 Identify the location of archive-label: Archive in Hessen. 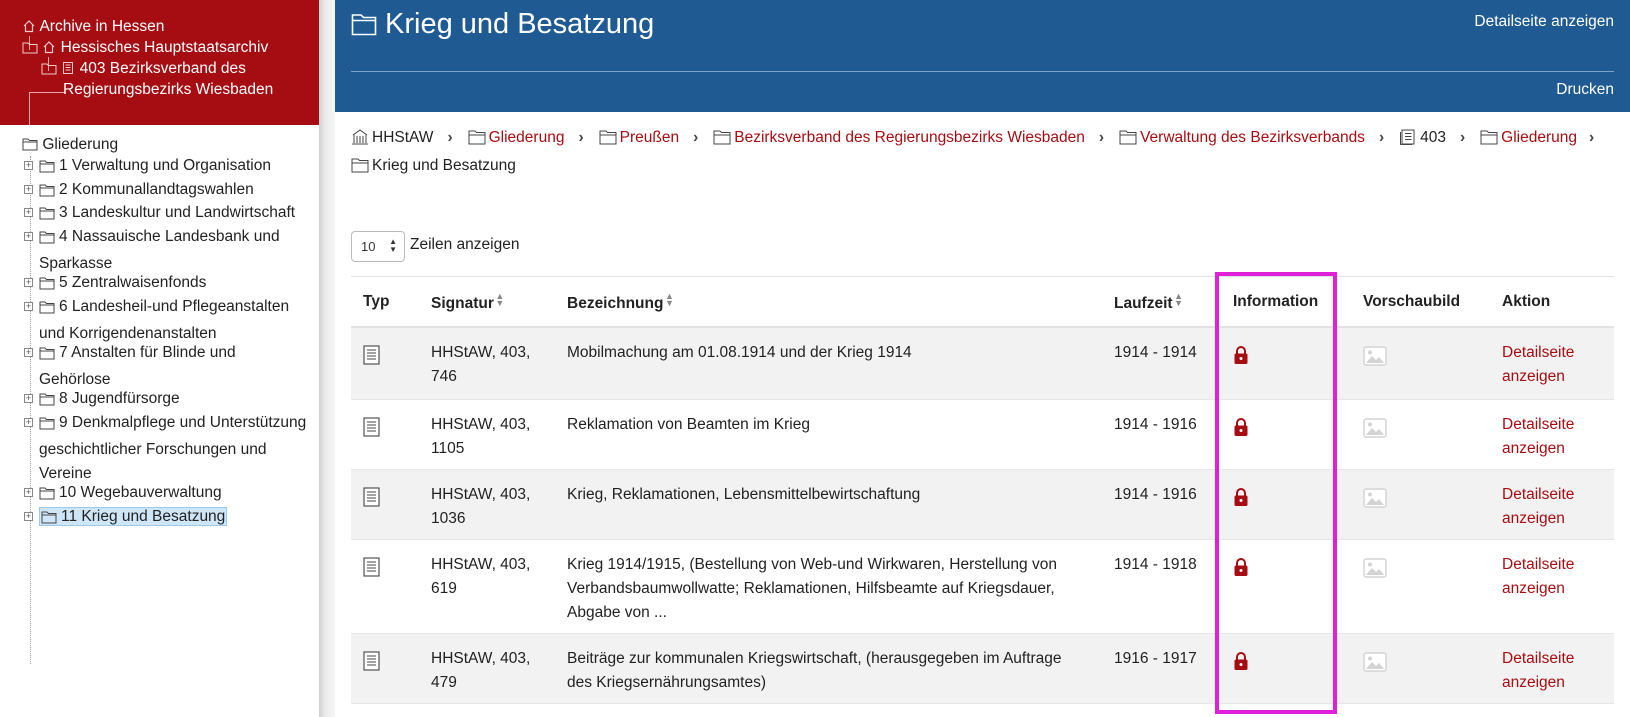
(102, 26).